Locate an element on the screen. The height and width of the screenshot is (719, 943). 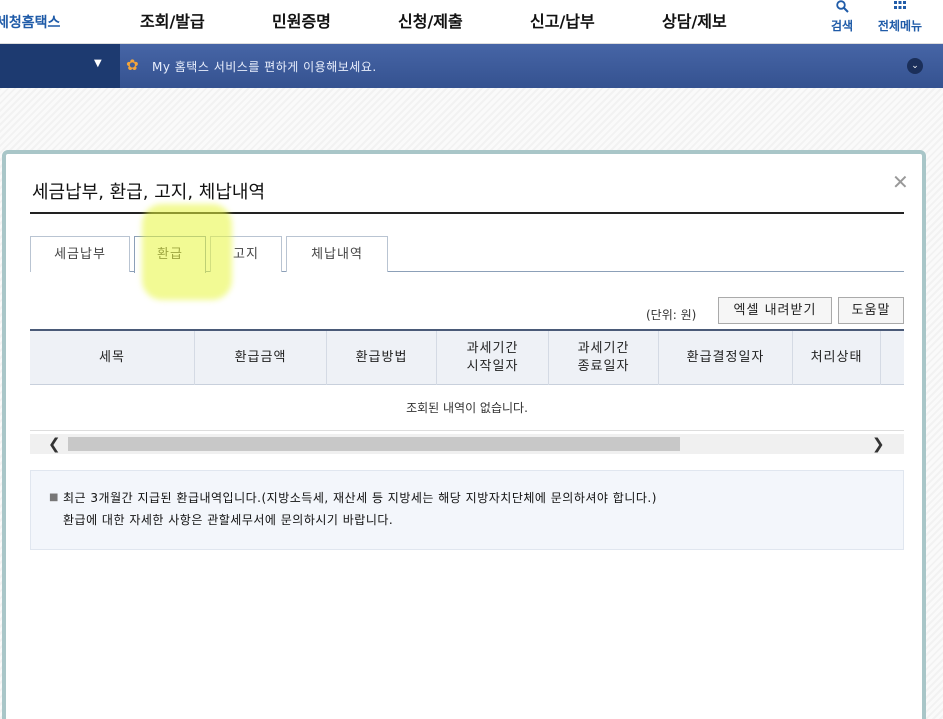
empty-table-message: 조회된 내역이 없습니다. is located at coordinates (467, 408).